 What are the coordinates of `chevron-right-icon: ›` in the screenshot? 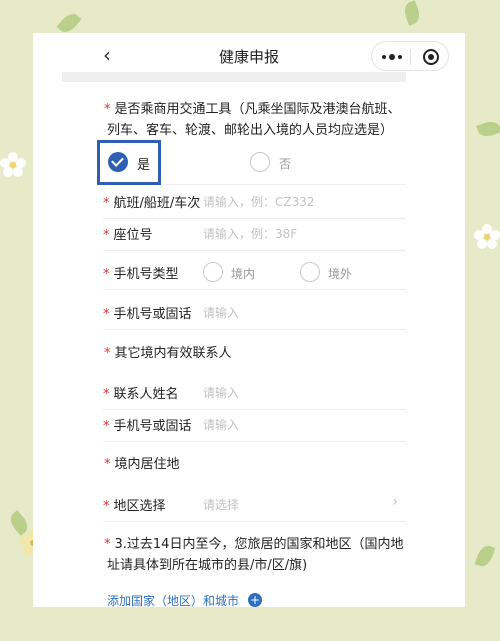 It's located at (395, 502).